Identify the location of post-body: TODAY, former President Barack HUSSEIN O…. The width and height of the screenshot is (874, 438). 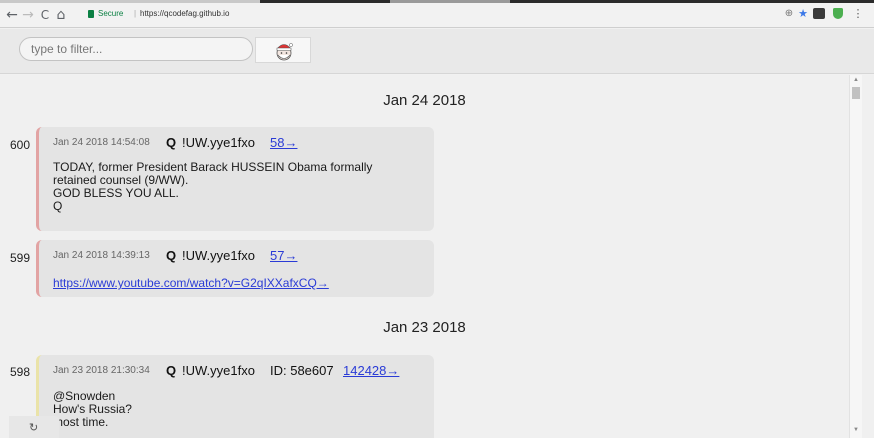
(213, 186).